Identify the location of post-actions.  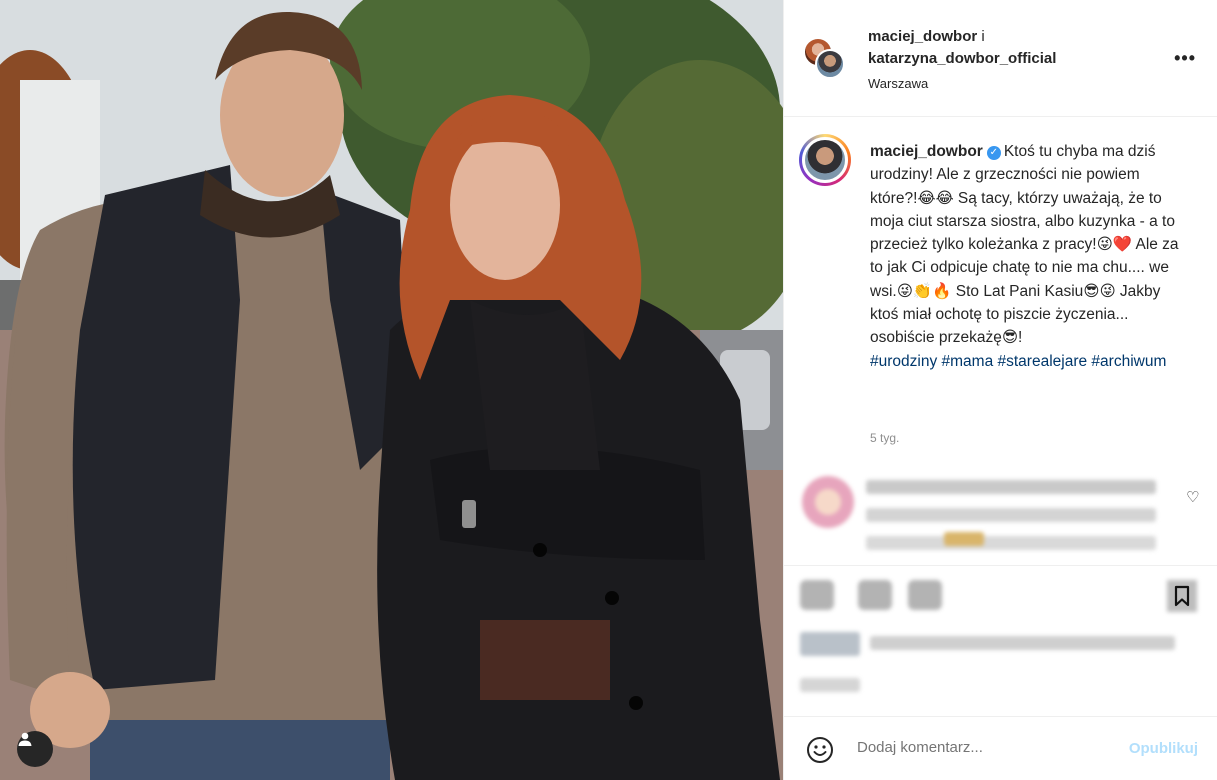
(1000, 640).